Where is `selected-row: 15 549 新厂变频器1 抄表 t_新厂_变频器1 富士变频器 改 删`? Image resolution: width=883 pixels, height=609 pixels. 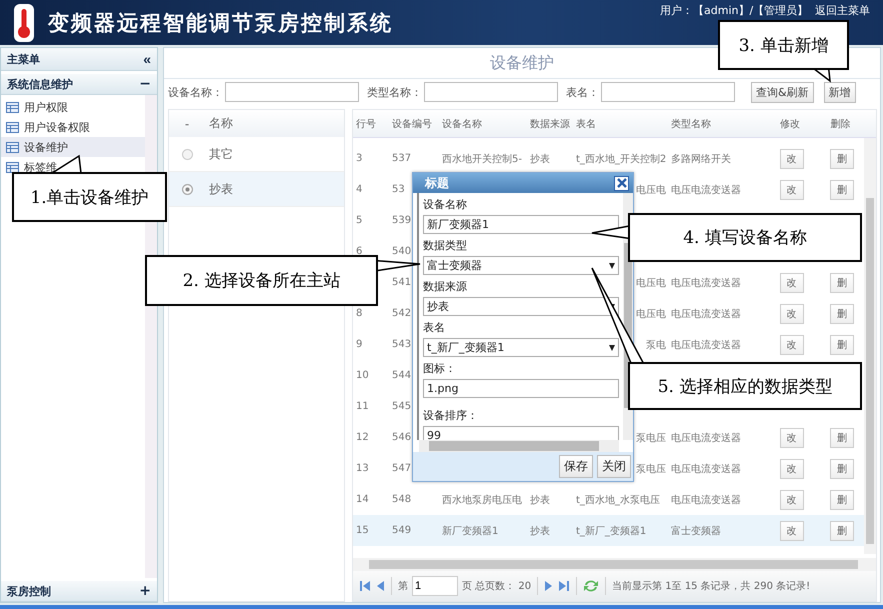
selected-row: 15 549 新厂变频器1 抄表 t_新厂_变频器1 富士变频器 改 删 is located at coordinates (608, 530).